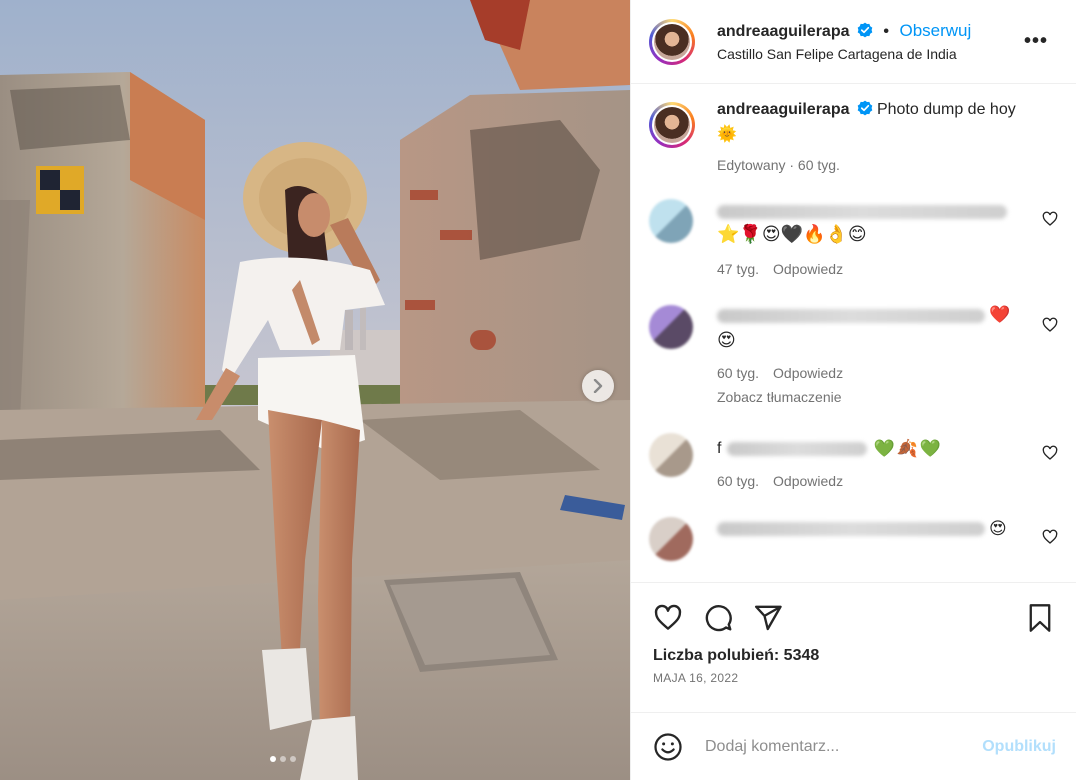 This screenshot has height=780, width=1076. What do you see at coordinates (696, 678) in the screenshot?
I see `post-date: MAJA 16, 2022` at bounding box center [696, 678].